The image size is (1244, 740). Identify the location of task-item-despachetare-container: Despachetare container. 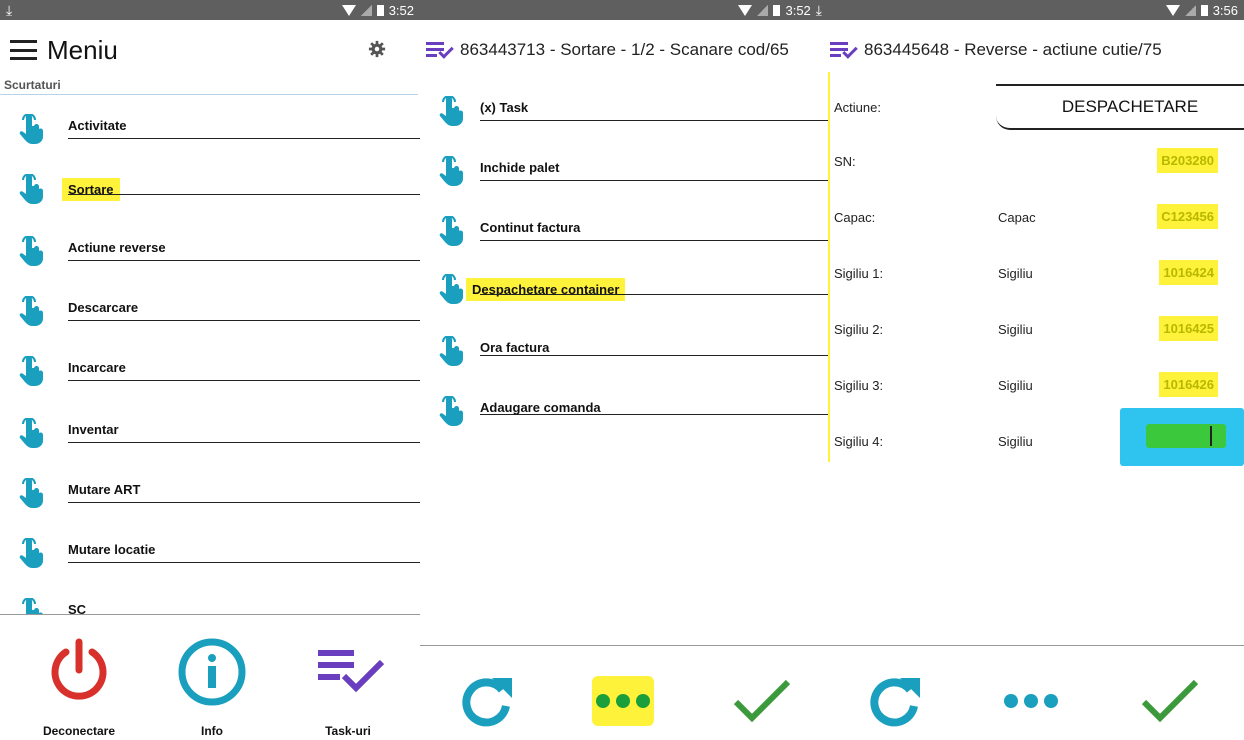
(624, 293).